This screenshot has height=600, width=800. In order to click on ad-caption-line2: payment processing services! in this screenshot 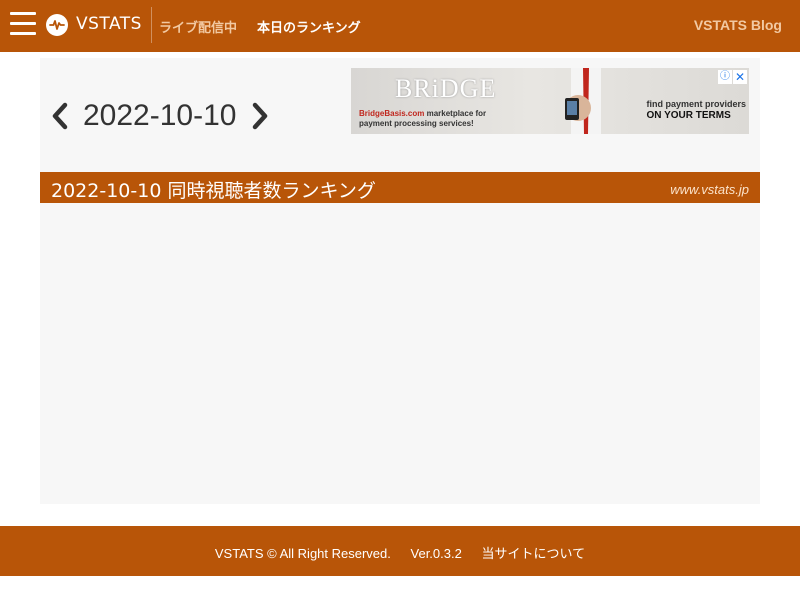, I will do `click(416, 123)`.